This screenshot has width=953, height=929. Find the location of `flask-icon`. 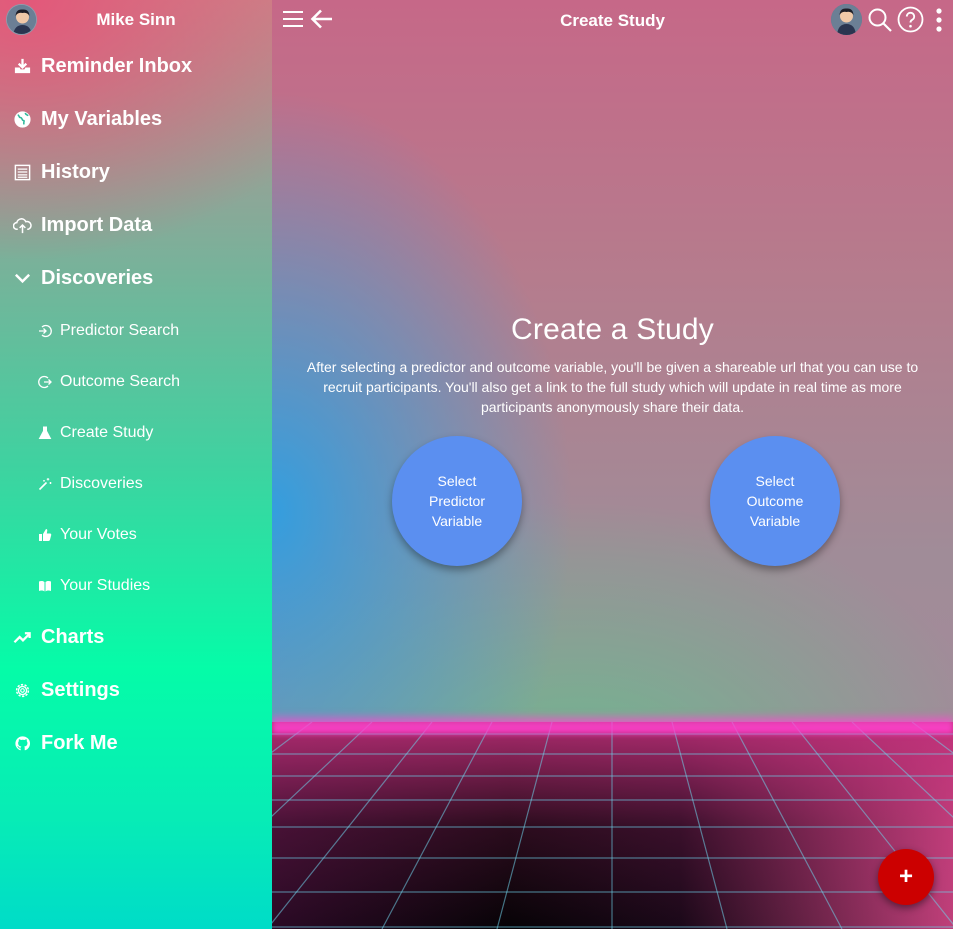

flask-icon is located at coordinates (44, 432).